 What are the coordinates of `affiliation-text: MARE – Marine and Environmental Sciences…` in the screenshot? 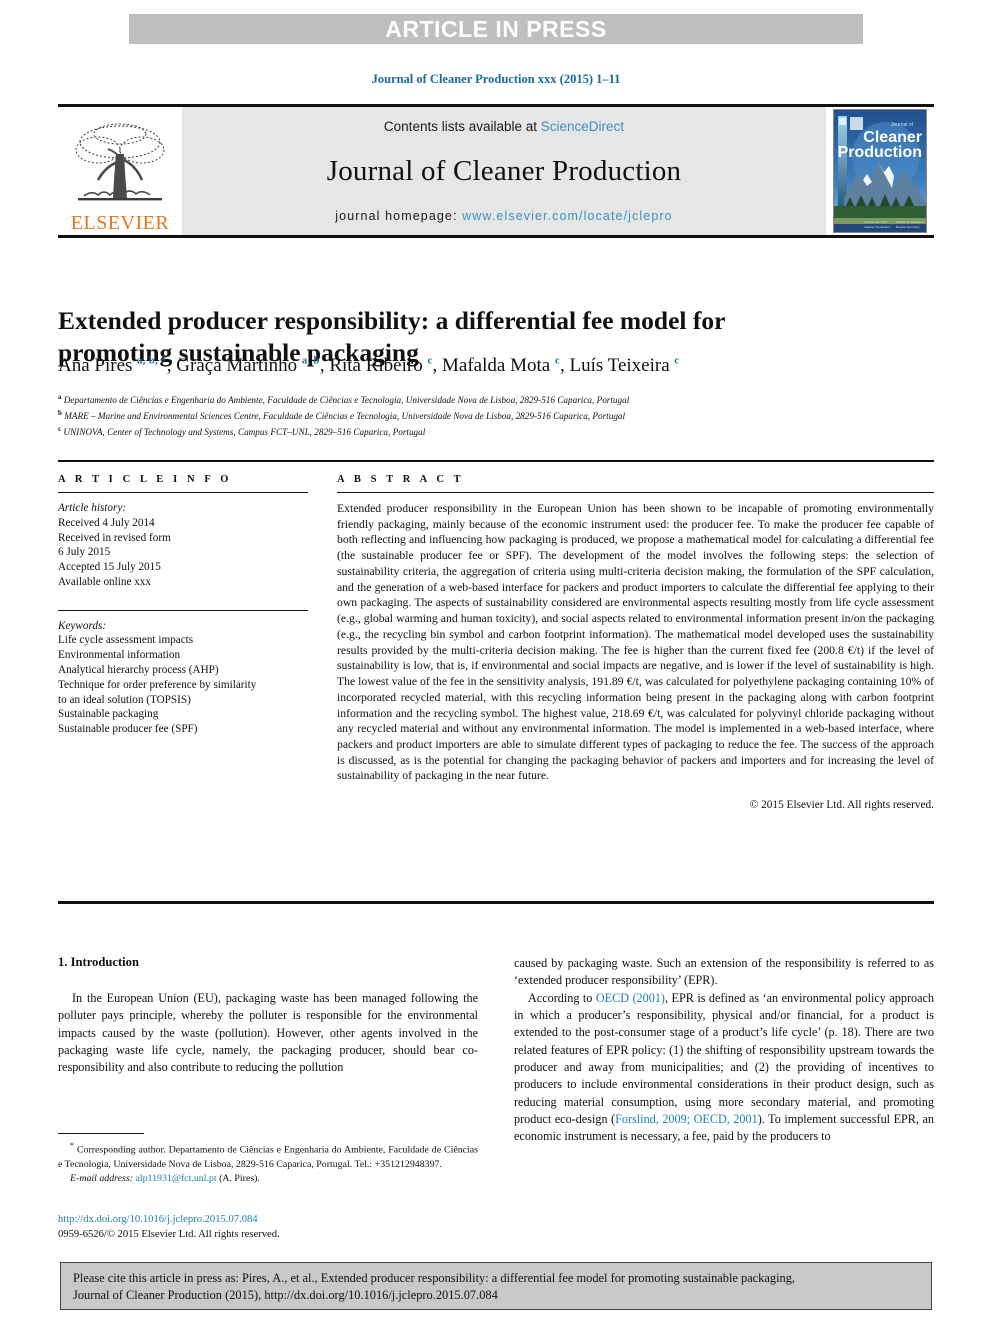 It's located at (345, 416).